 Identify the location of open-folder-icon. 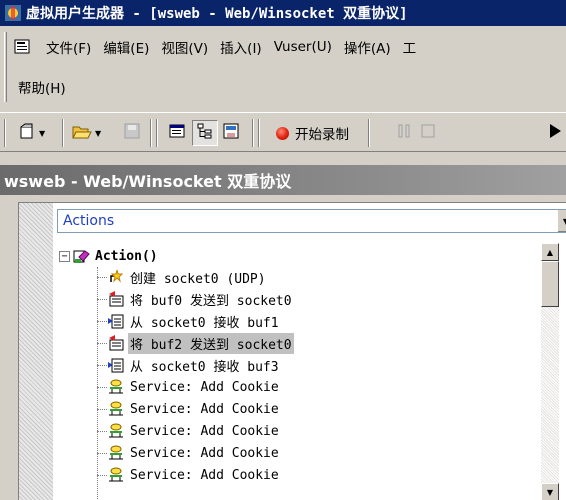
(82, 133).